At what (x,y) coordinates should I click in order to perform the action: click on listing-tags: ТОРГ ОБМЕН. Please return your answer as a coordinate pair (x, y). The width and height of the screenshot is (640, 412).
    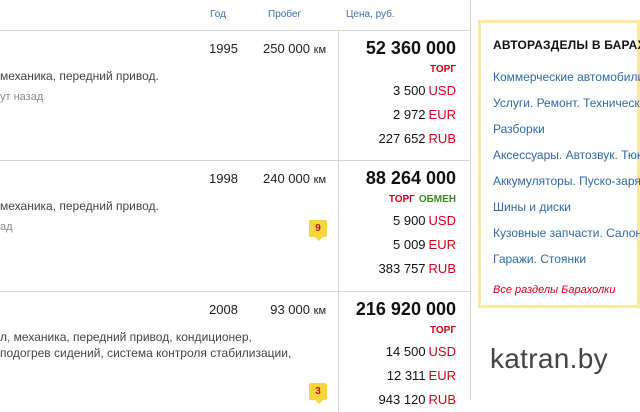
    Looking at the image, I should click on (422, 199).